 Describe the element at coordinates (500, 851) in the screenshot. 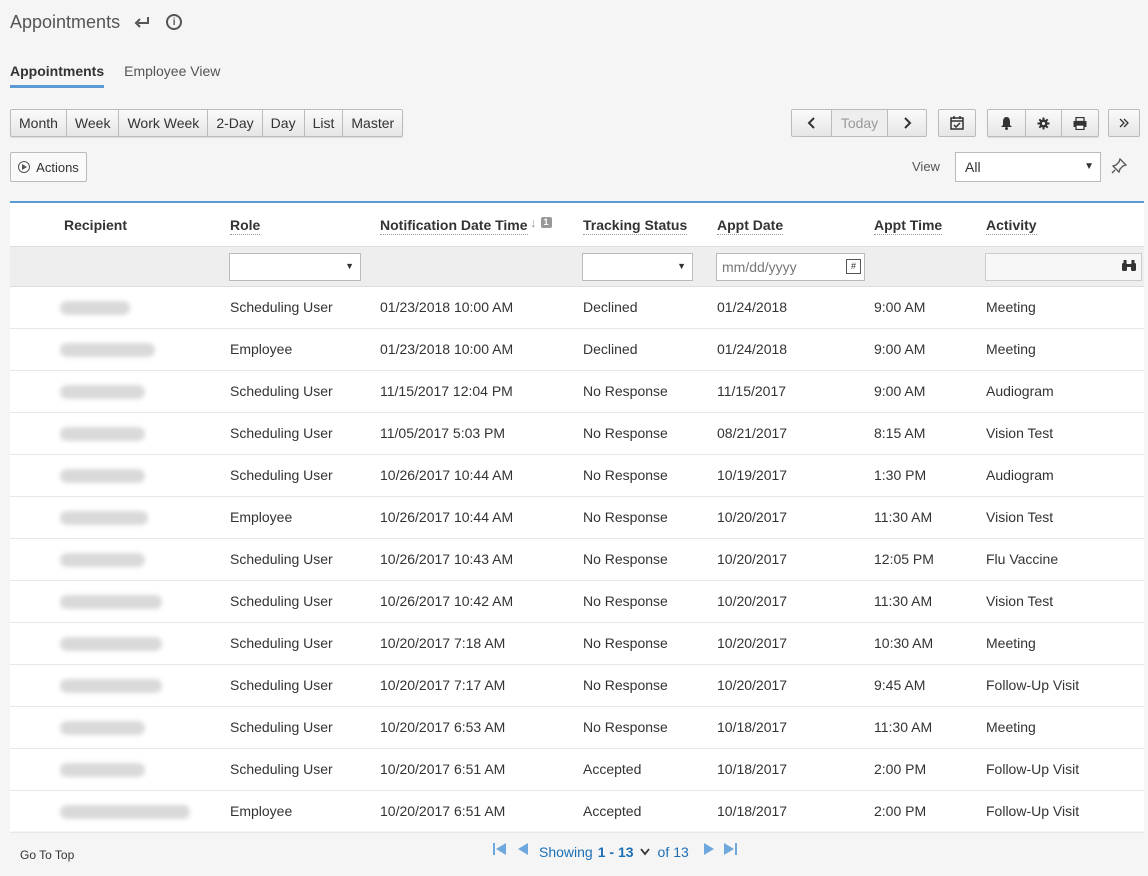

I see `first-page-icon` at that location.